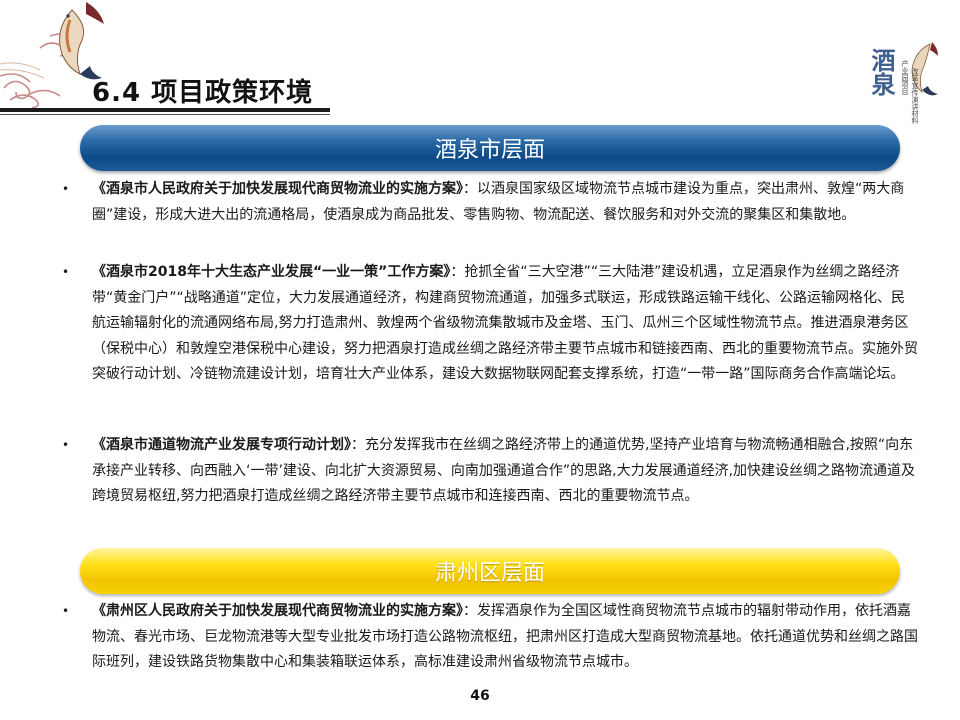 The height and width of the screenshot is (720, 960). What do you see at coordinates (480, 696) in the screenshot?
I see `page-number: 46` at bounding box center [480, 696].